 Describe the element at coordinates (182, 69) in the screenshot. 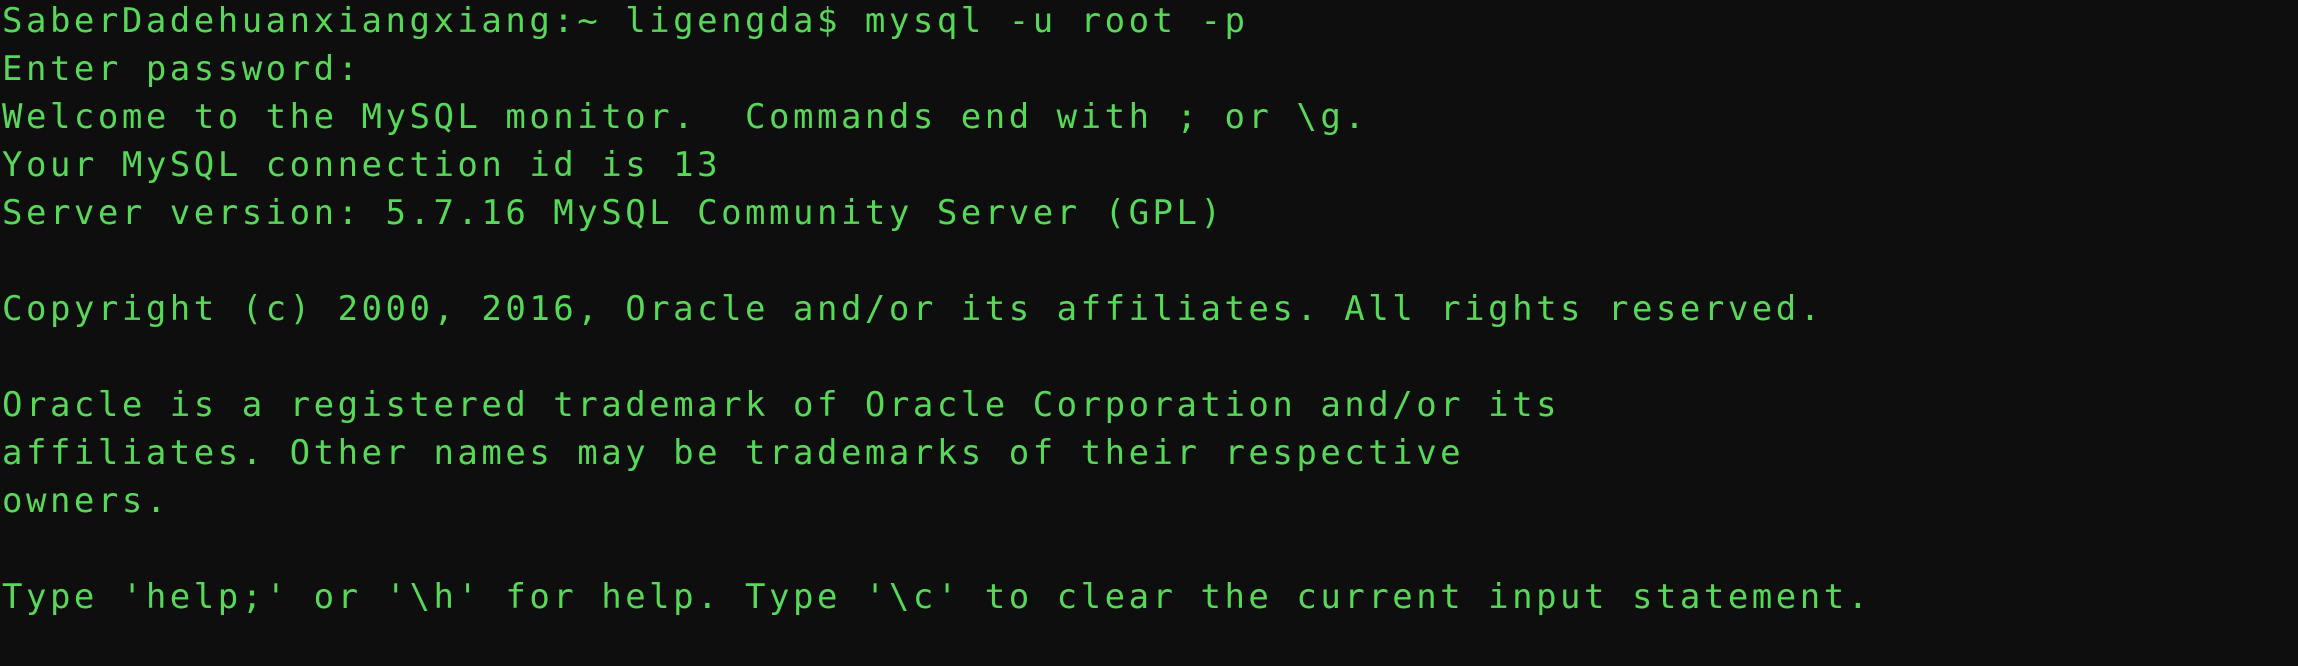

I see `terminal-line-password-prompt: Enter password:` at that location.